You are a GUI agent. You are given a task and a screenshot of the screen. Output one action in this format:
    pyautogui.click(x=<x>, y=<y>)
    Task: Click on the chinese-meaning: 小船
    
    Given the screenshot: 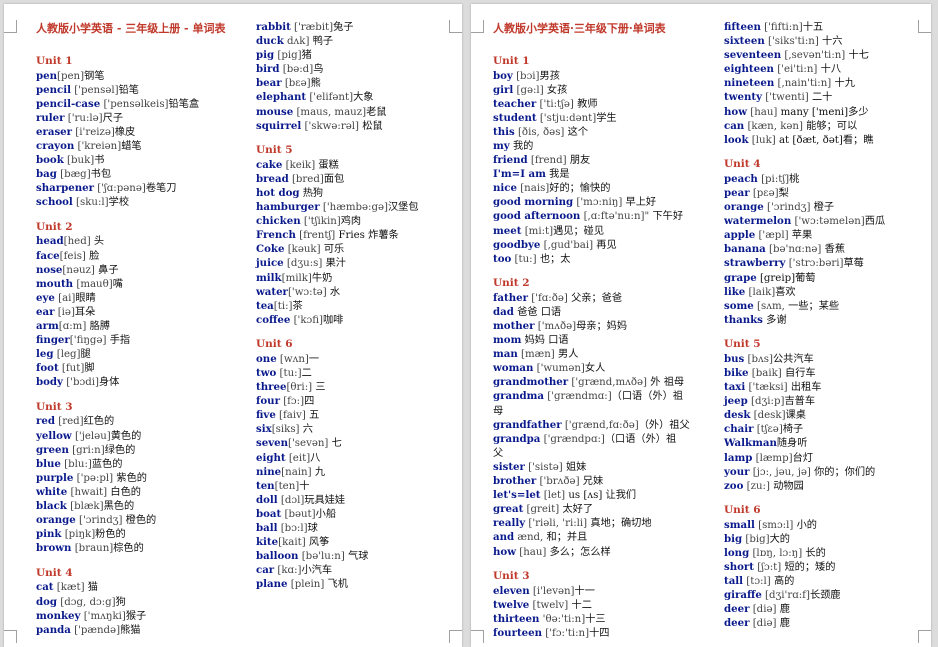 What is the action you would take?
    pyautogui.click(x=326, y=514)
    